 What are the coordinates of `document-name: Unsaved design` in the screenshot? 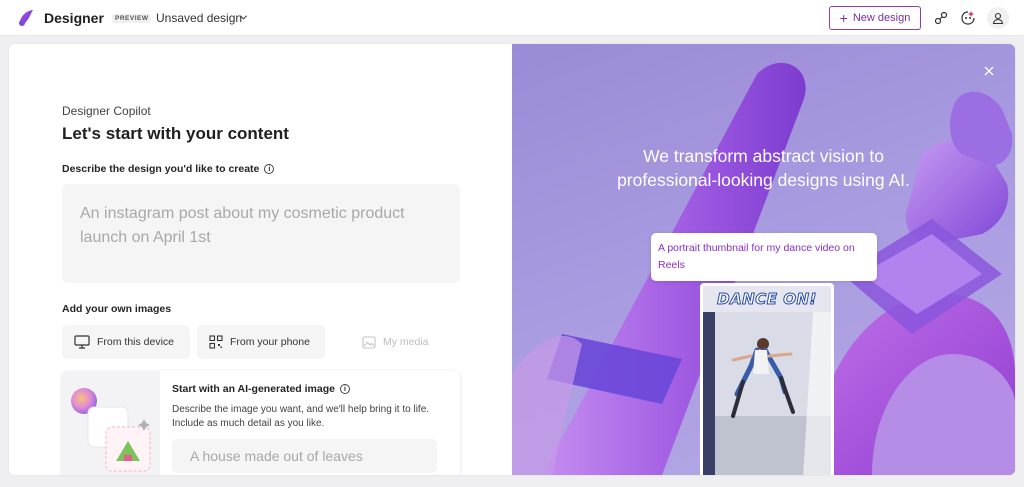 It's located at (199, 18).